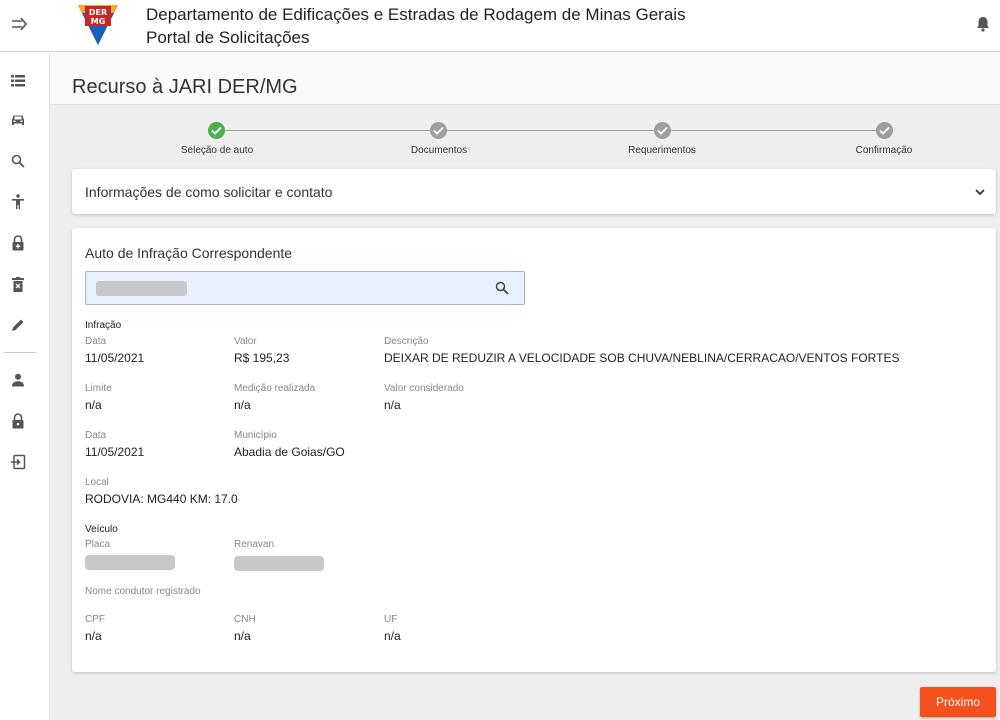 This screenshot has height=720, width=1000. Describe the element at coordinates (255, 435) in the screenshot. I see `field-label: Município` at that location.